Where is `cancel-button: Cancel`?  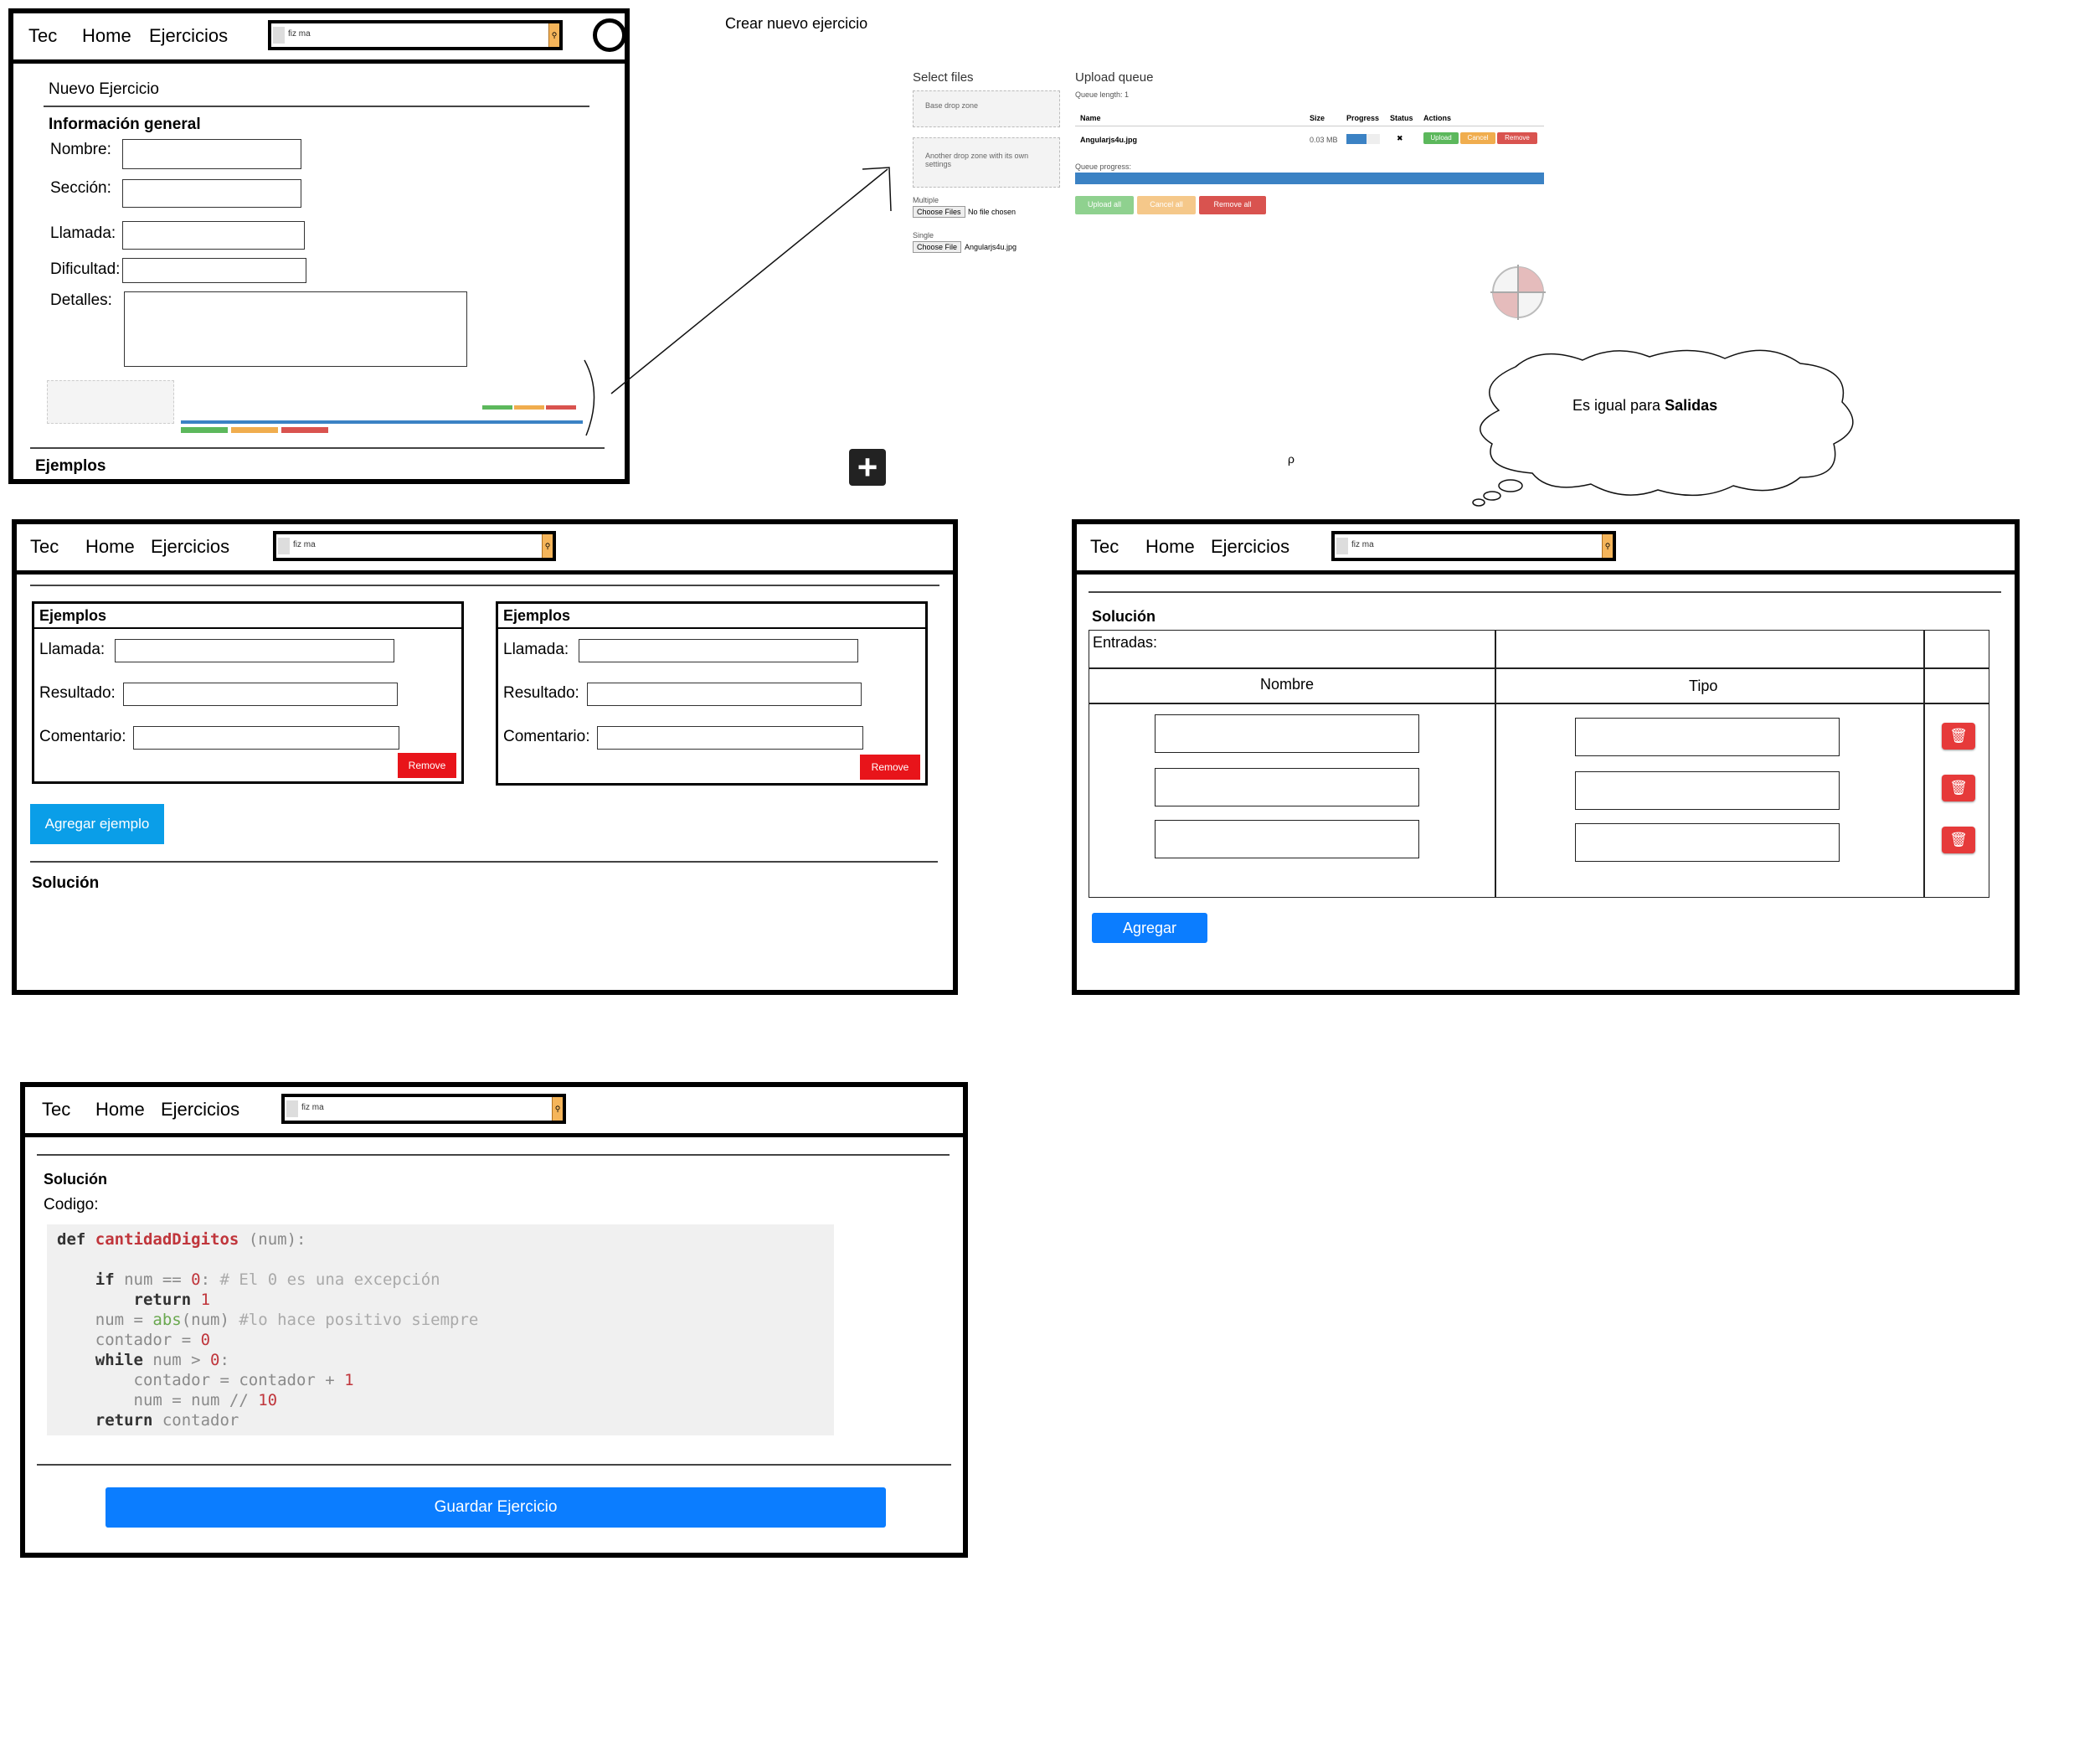 cancel-button: Cancel is located at coordinates (1478, 138).